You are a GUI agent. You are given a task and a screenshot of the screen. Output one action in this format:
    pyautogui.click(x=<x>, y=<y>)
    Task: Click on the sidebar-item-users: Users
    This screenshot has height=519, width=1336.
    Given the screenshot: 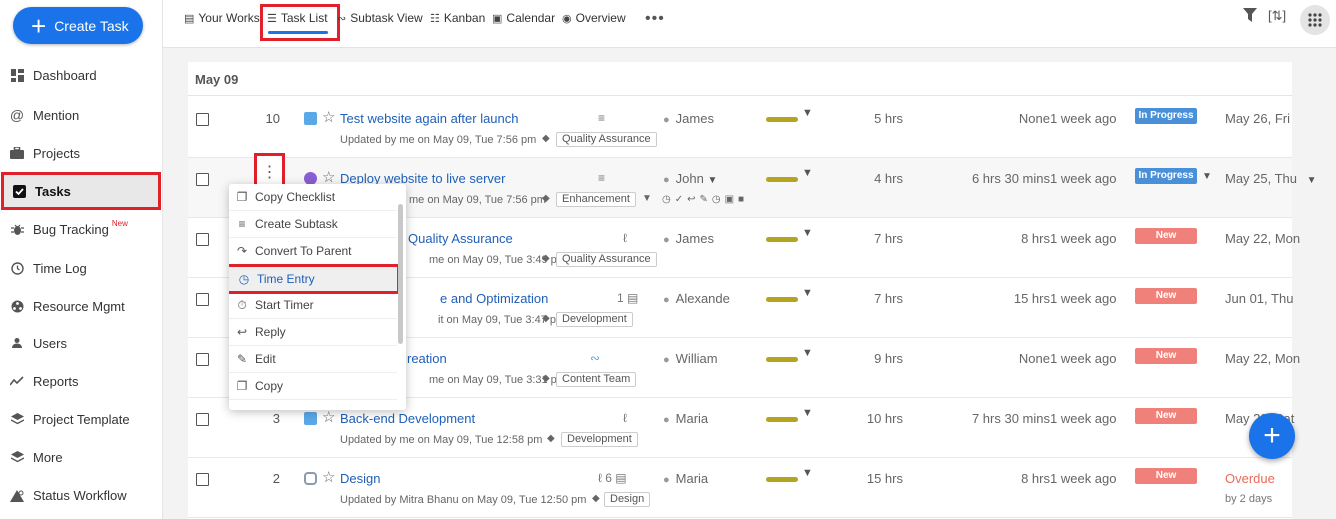 What is the action you would take?
    pyautogui.click(x=81, y=343)
    